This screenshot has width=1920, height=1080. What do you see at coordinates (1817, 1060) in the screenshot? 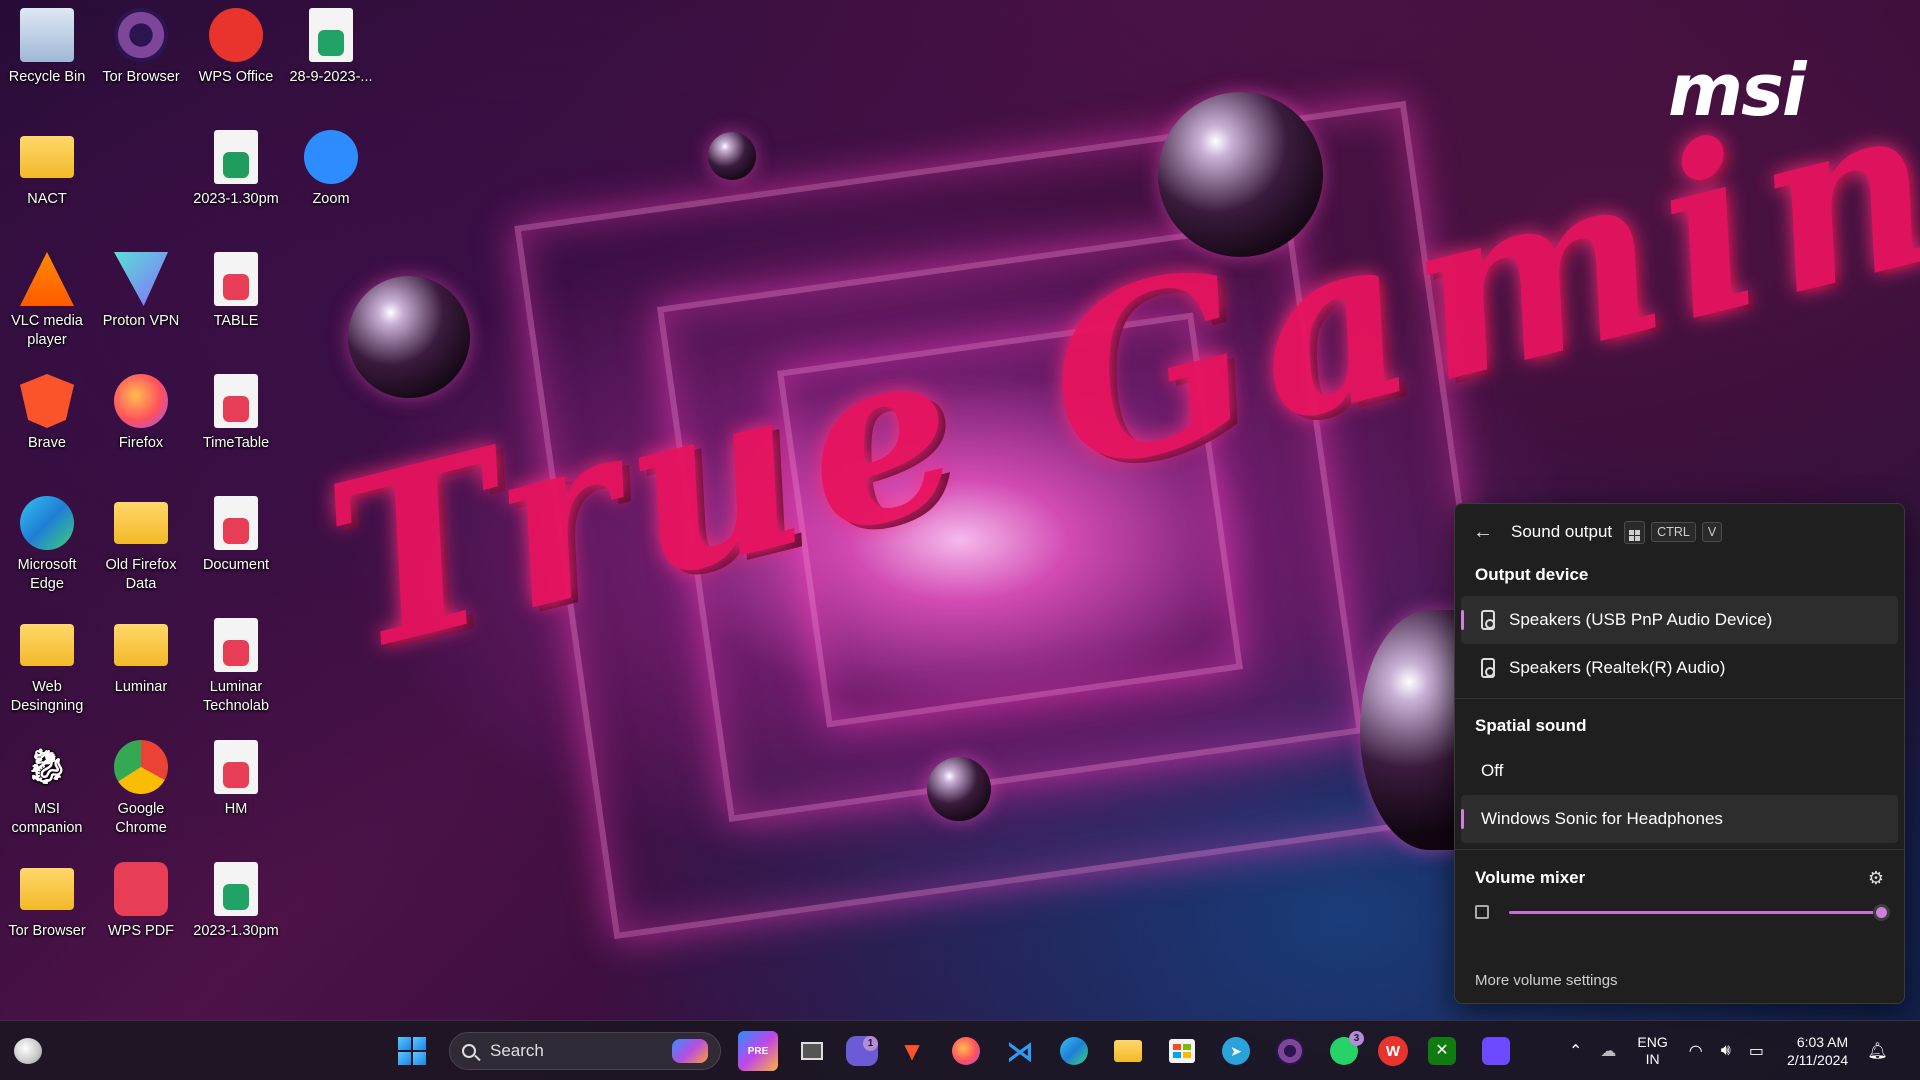
I see `clock-date: 2/11/2024` at bounding box center [1817, 1060].